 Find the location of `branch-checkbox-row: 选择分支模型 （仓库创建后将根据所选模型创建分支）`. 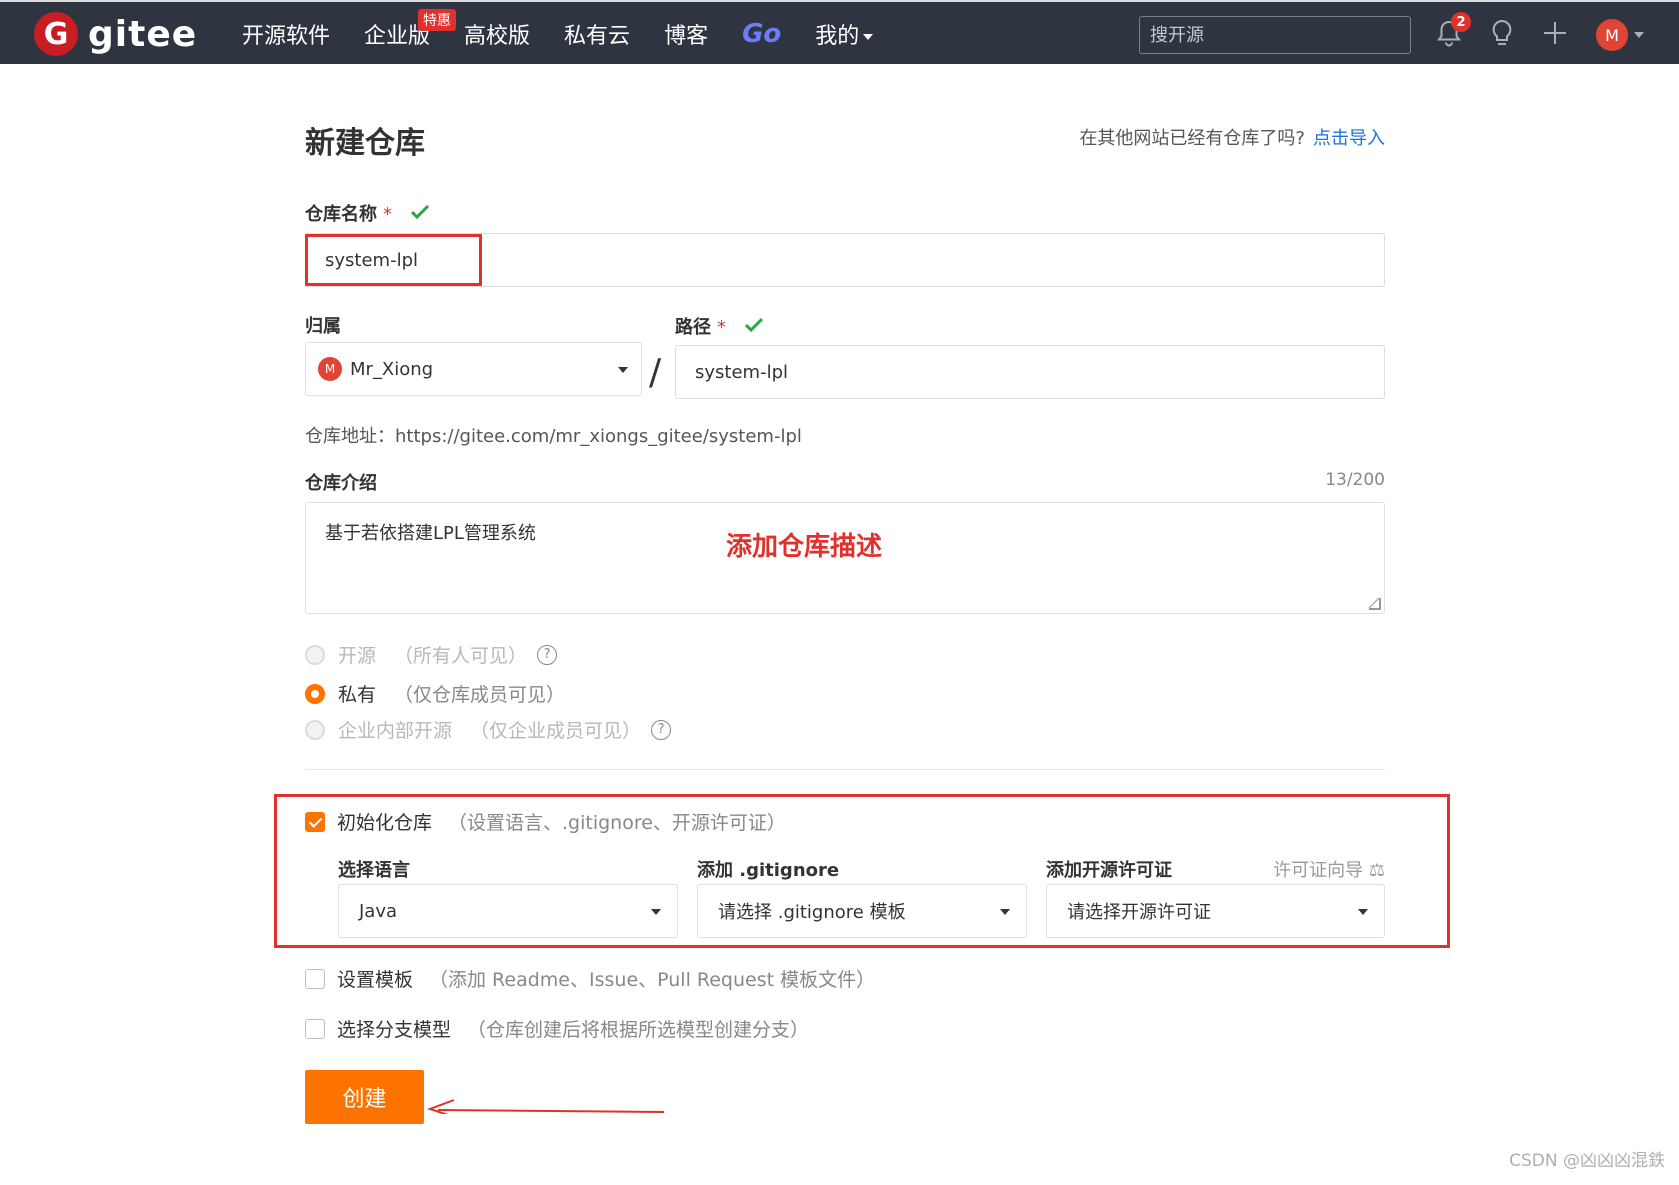

branch-checkbox-row: 选择分支模型 （仓库创建后将根据所选模型创建分支） is located at coordinates (557, 1028).